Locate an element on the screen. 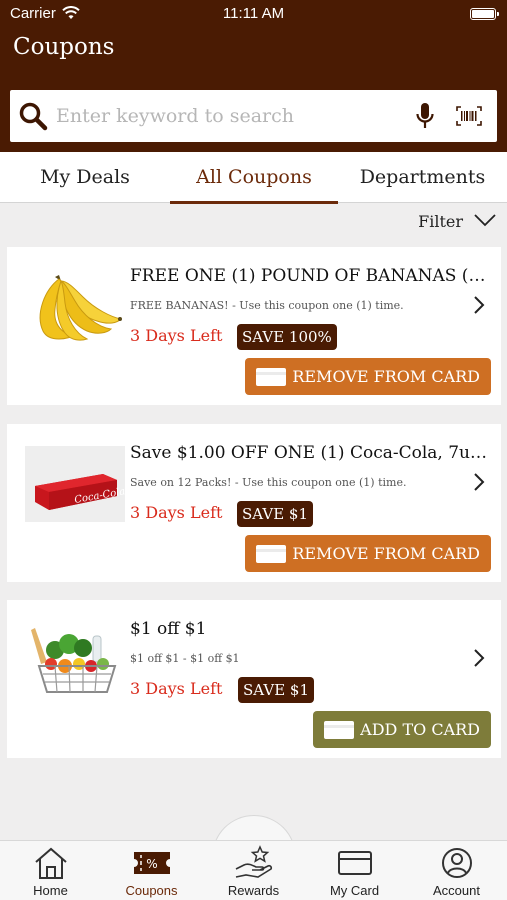 This screenshot has height=900, width=507. save-badge: SAVE 100% is located at coordinates (287, 337).